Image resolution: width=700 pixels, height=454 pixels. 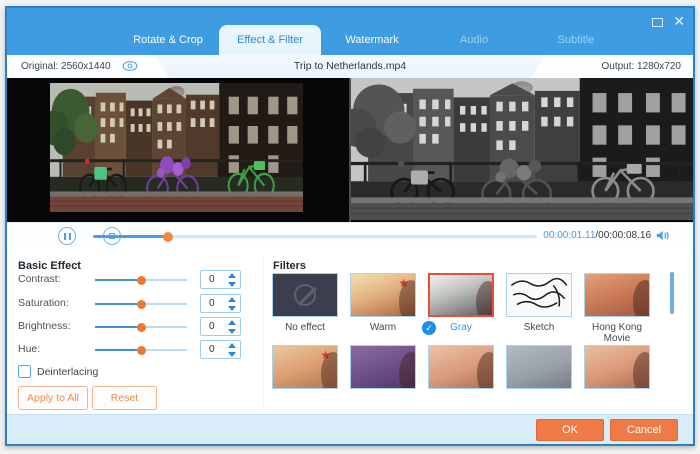 I want to click on contrast-label: Contrast:, so click(x=39, y=279).